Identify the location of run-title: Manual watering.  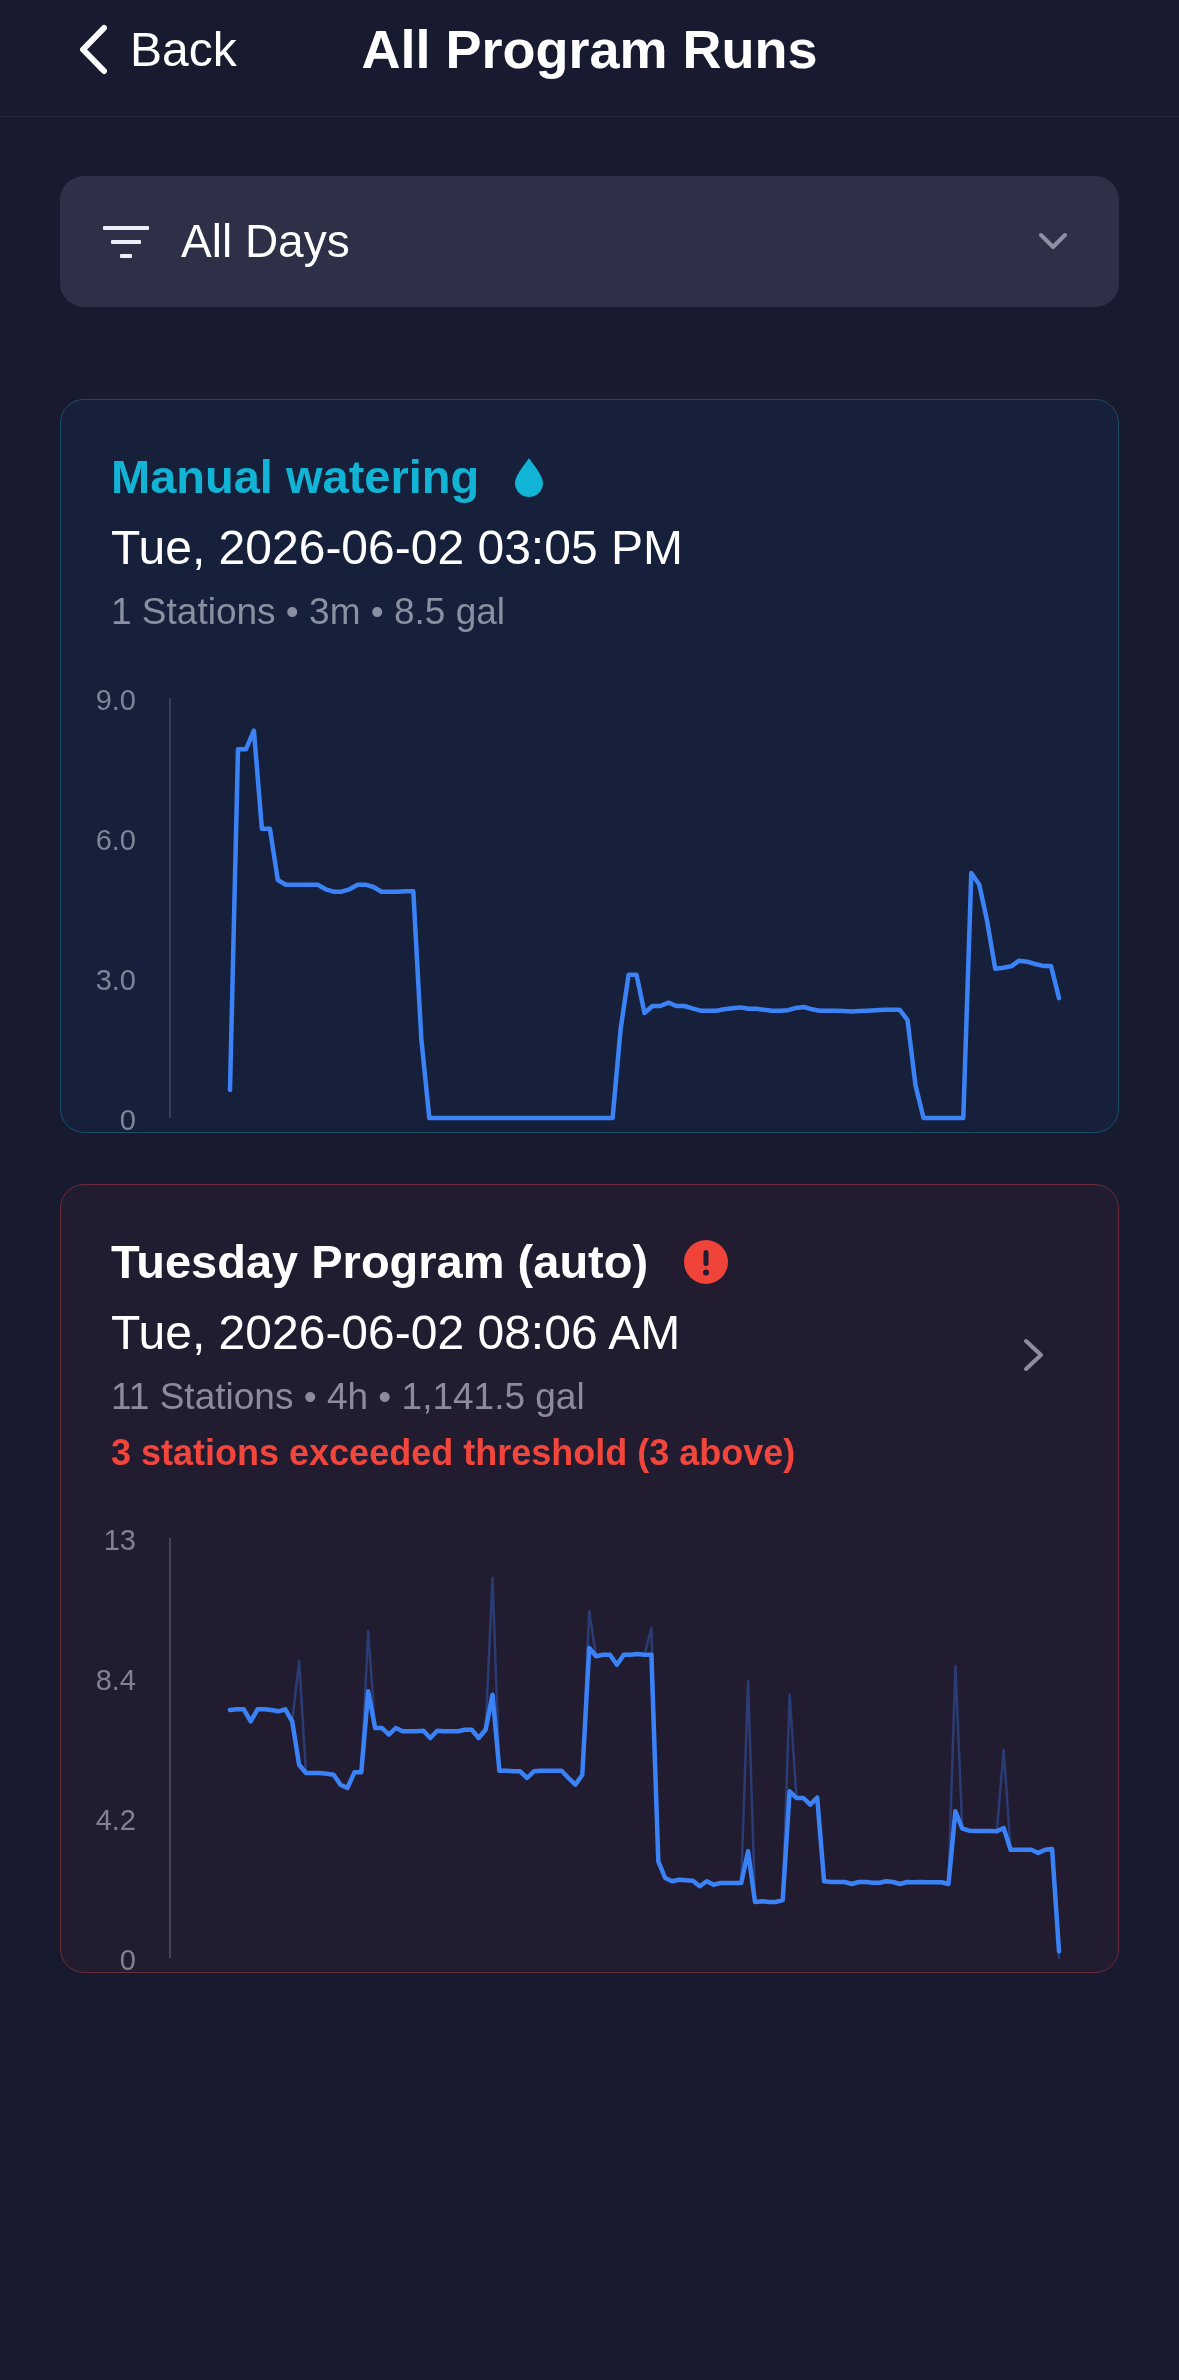
(295, 477).